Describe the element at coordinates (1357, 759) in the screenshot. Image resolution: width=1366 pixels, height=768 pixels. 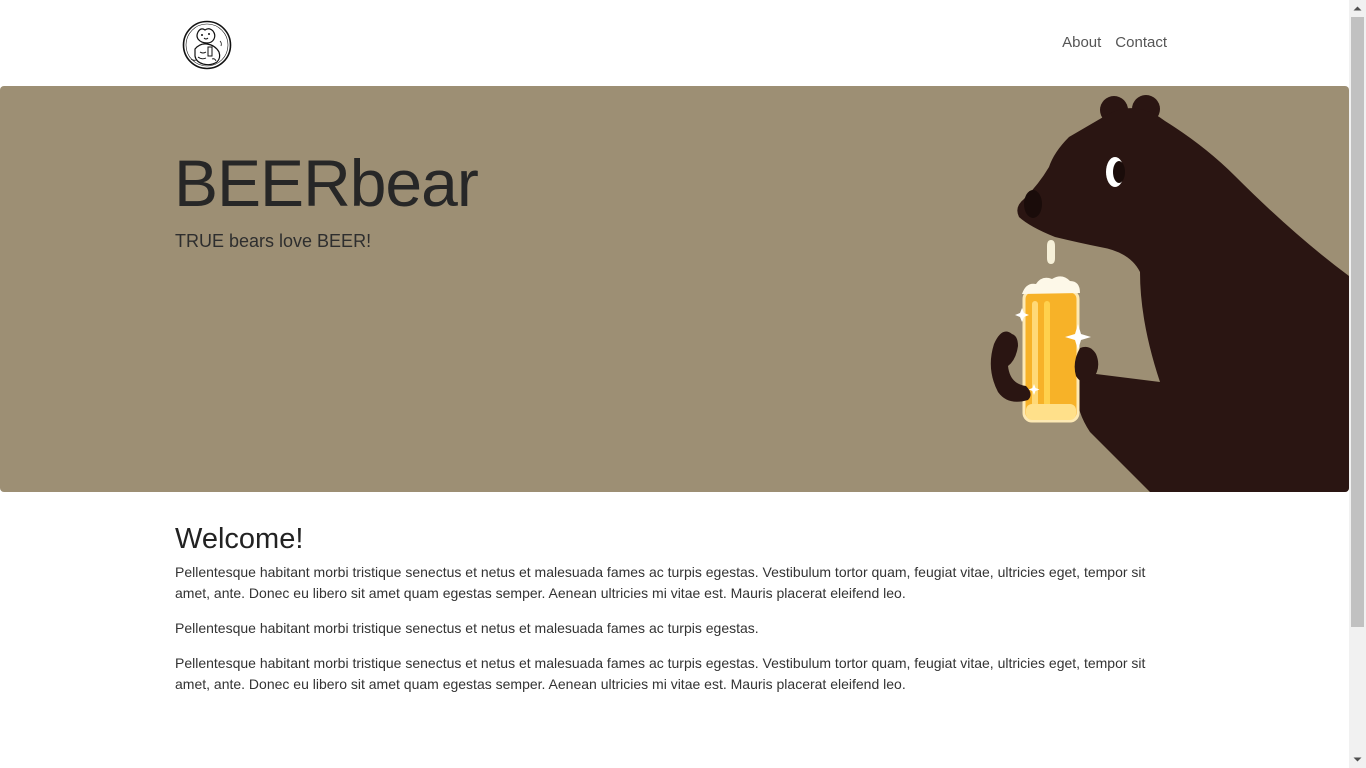
I see `scroll-down-icon` at that location.